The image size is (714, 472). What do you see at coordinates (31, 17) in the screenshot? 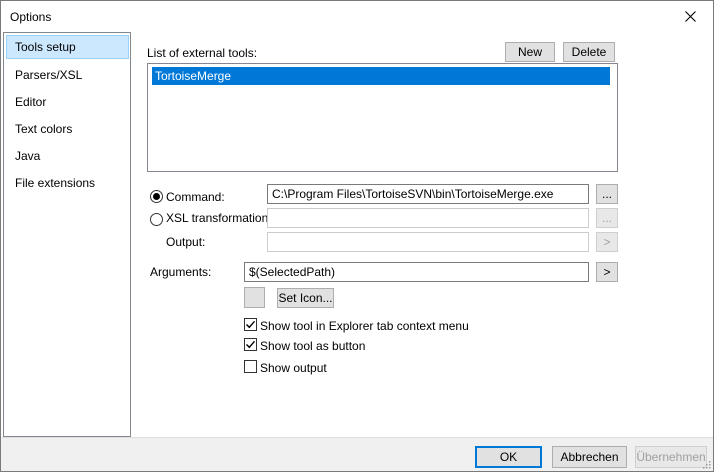
I see `window-title: Options` at bounding box center [31, 17].